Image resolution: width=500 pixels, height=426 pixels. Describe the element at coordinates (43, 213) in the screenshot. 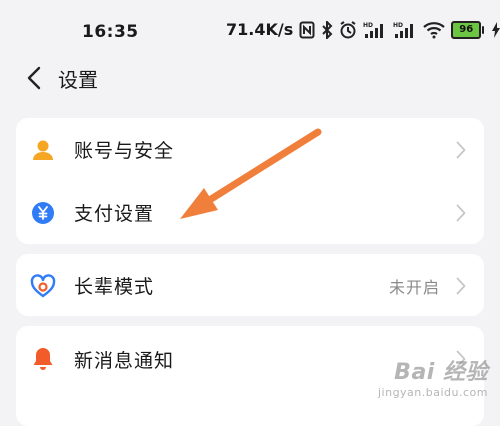

I see `yuan-icon` at that location.